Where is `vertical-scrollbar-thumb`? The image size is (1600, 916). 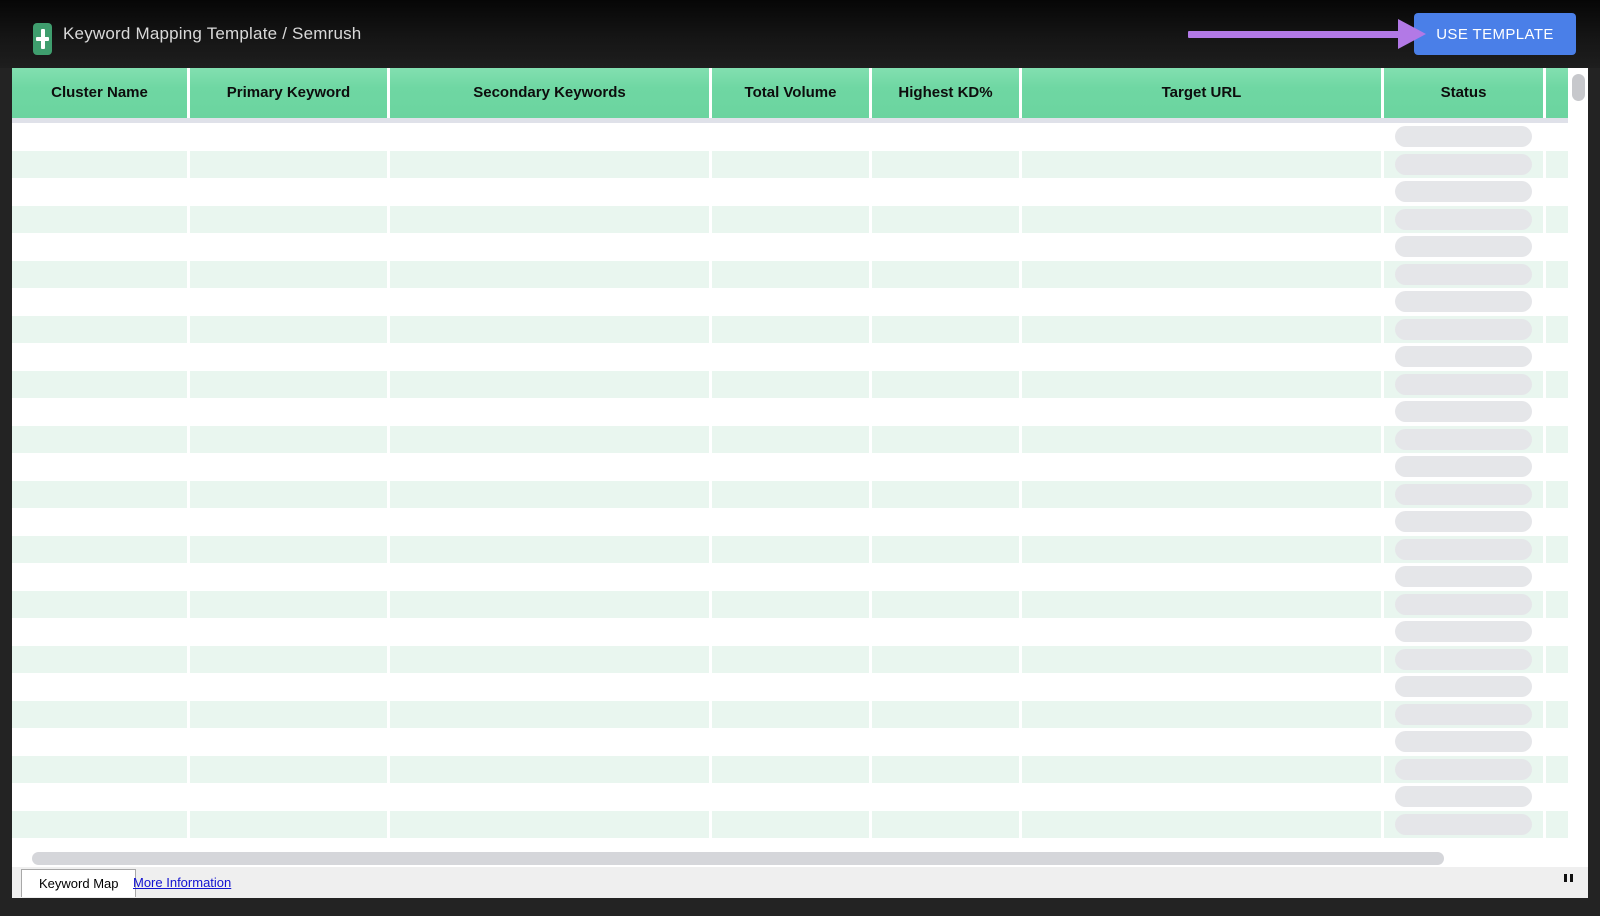 vertical-scrollbar-thumb is located at coordinates (1578, 87).